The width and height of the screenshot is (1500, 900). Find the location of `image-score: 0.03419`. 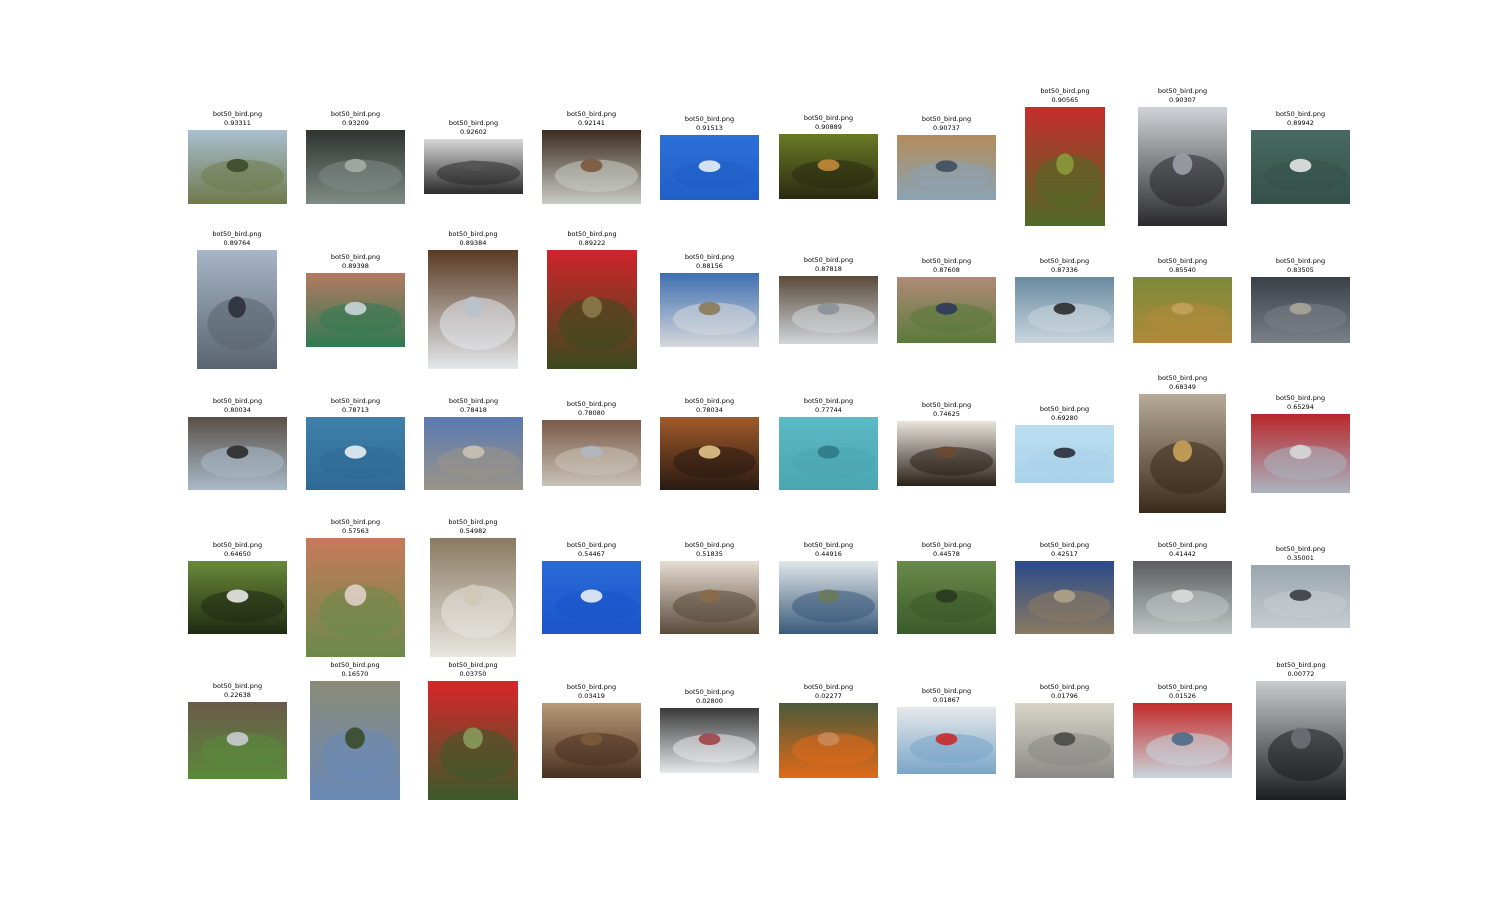

image-score: 0.03419 is located at coordinates (591, 696).